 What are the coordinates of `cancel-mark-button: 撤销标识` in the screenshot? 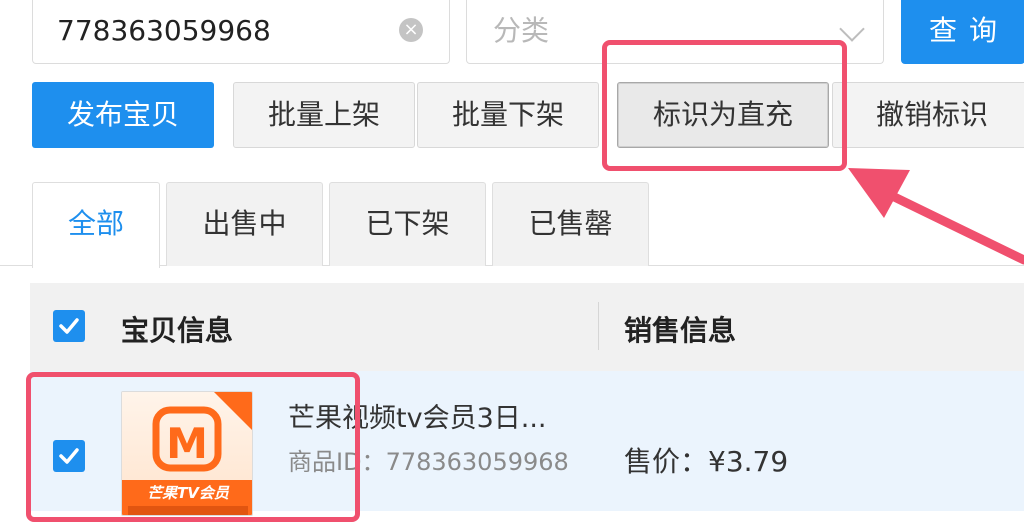 It's located at (928, 115).